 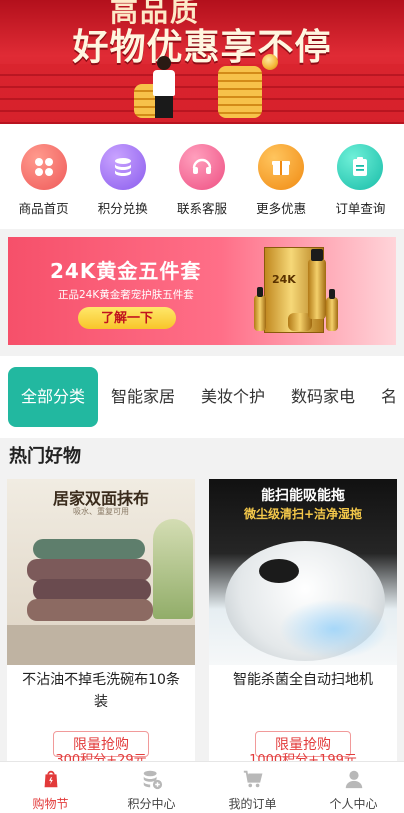 I want to click on tab-all: 全部分类, so click(x=53, y=397).